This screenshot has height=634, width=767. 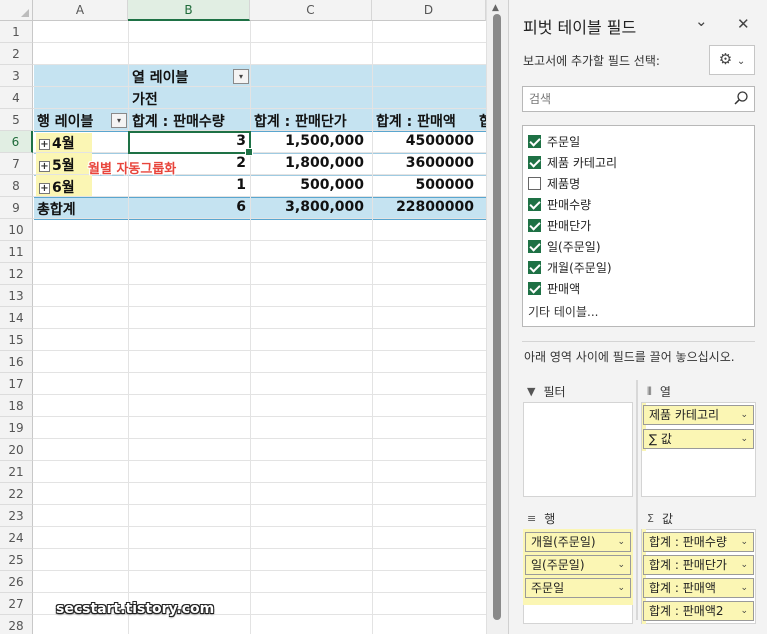 I want to click on row-header: 8, so click(x=16, y=186).